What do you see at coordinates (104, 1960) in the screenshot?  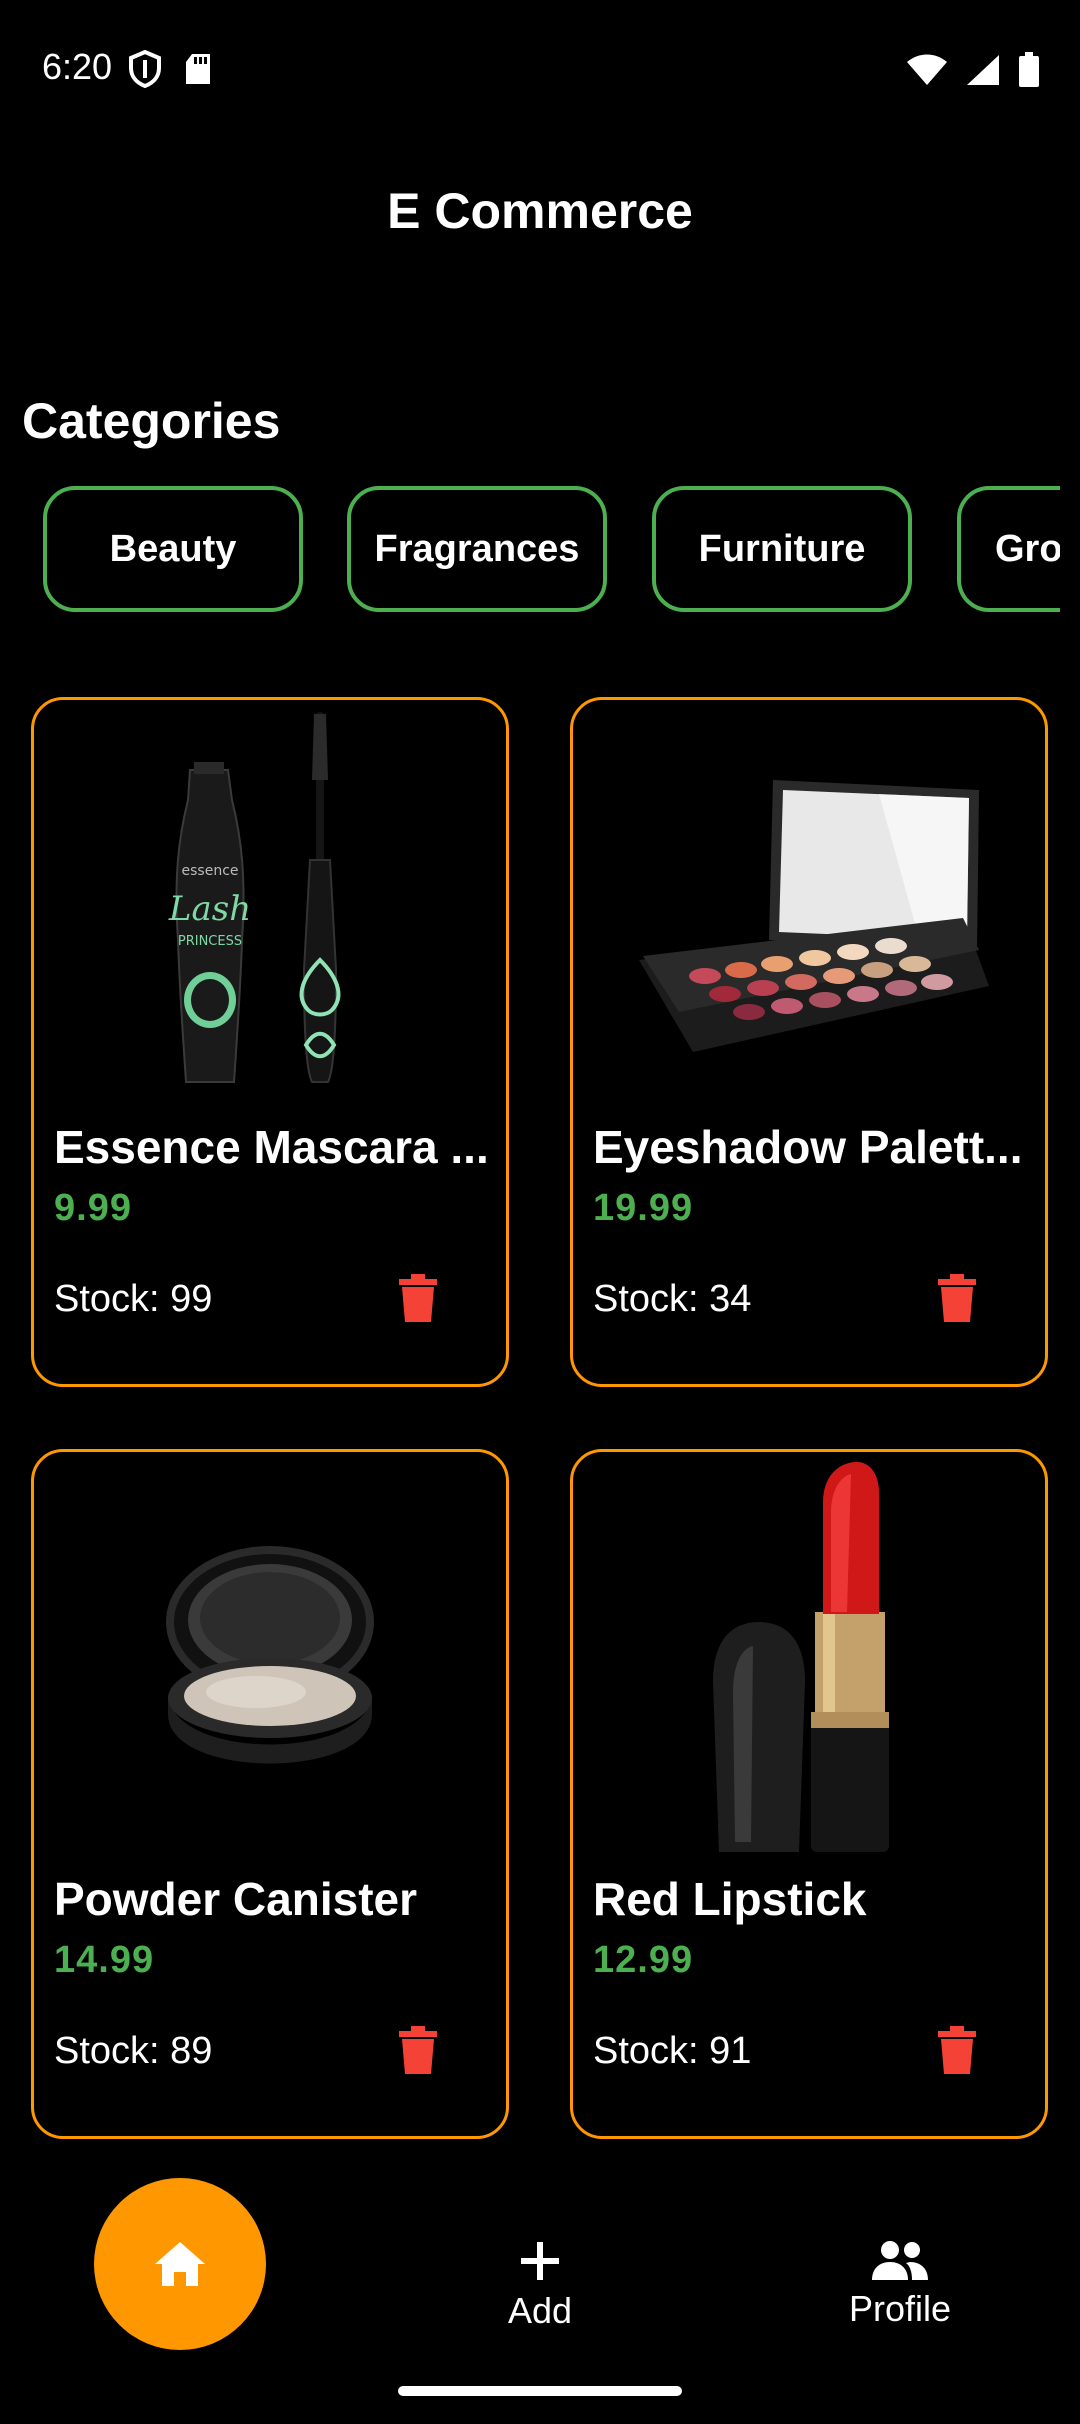 I see `product-price: 14.99` at bounding box center [104, 1960].